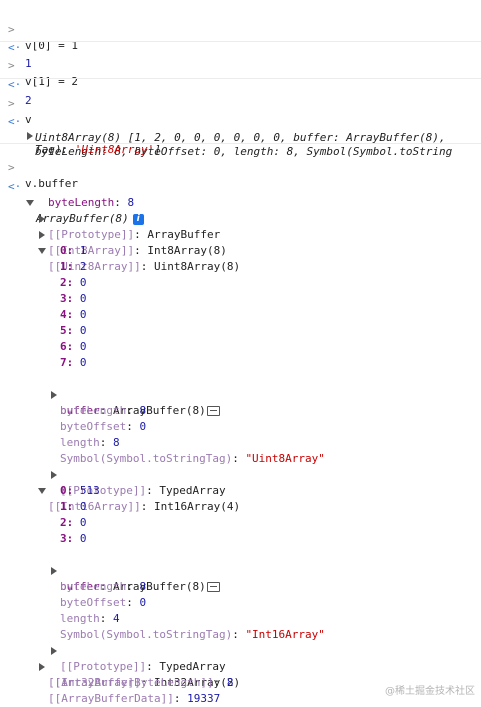 The height and width of the screenshot is (707, 481). What do you see at coordinates (73, 330) in the screenshot?
I see `array-item-row: 5: 0` at bounding box center [73, 330].